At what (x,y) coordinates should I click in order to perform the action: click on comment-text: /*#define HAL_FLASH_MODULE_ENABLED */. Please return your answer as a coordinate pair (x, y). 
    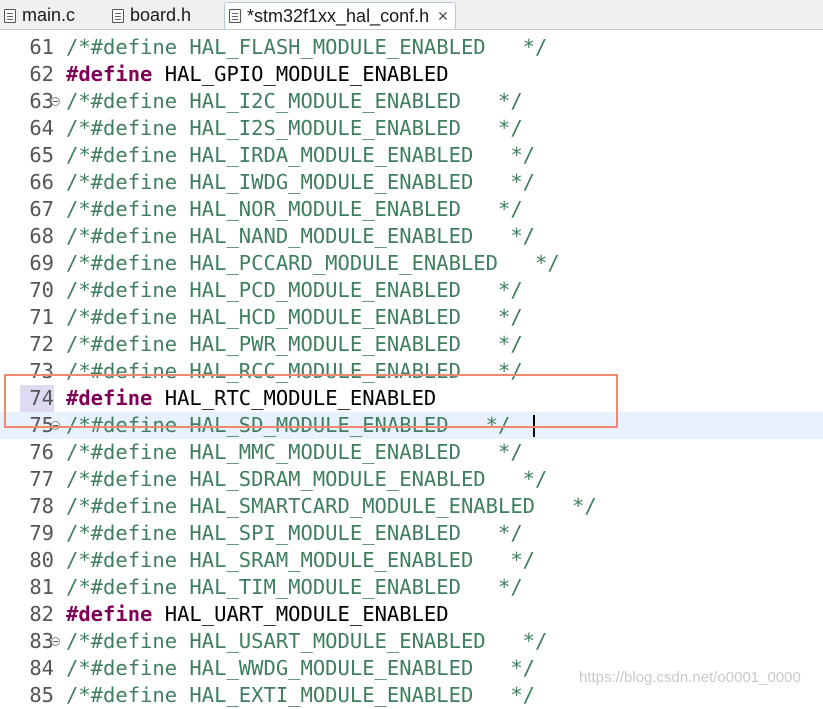
    Looking at the image, I should click on (307, 47).